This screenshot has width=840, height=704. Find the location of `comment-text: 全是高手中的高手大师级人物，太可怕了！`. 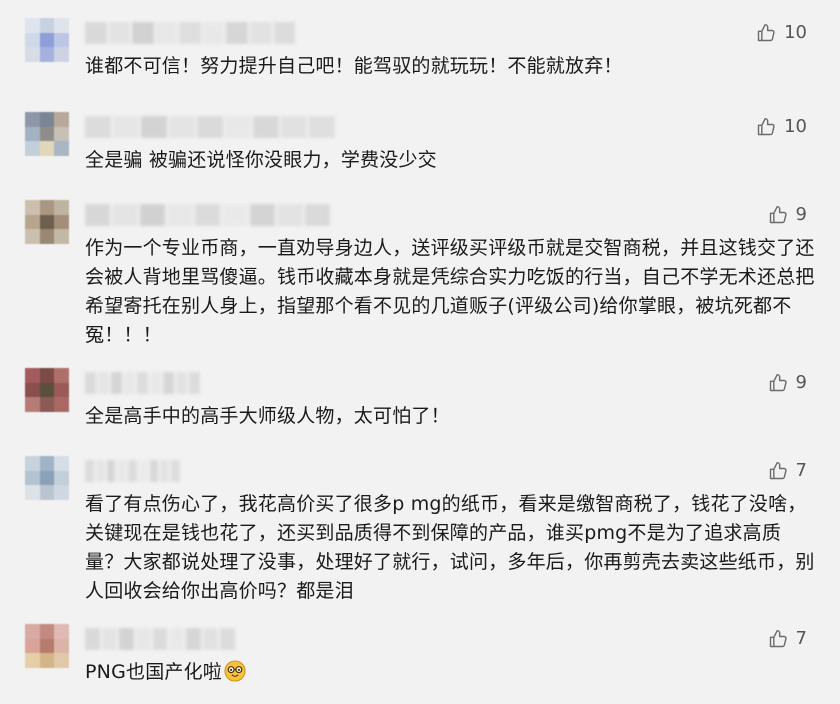

comment-text: 全是高手中的高手大师级人物，太可怕了！ is located at coordinates (267, 416).